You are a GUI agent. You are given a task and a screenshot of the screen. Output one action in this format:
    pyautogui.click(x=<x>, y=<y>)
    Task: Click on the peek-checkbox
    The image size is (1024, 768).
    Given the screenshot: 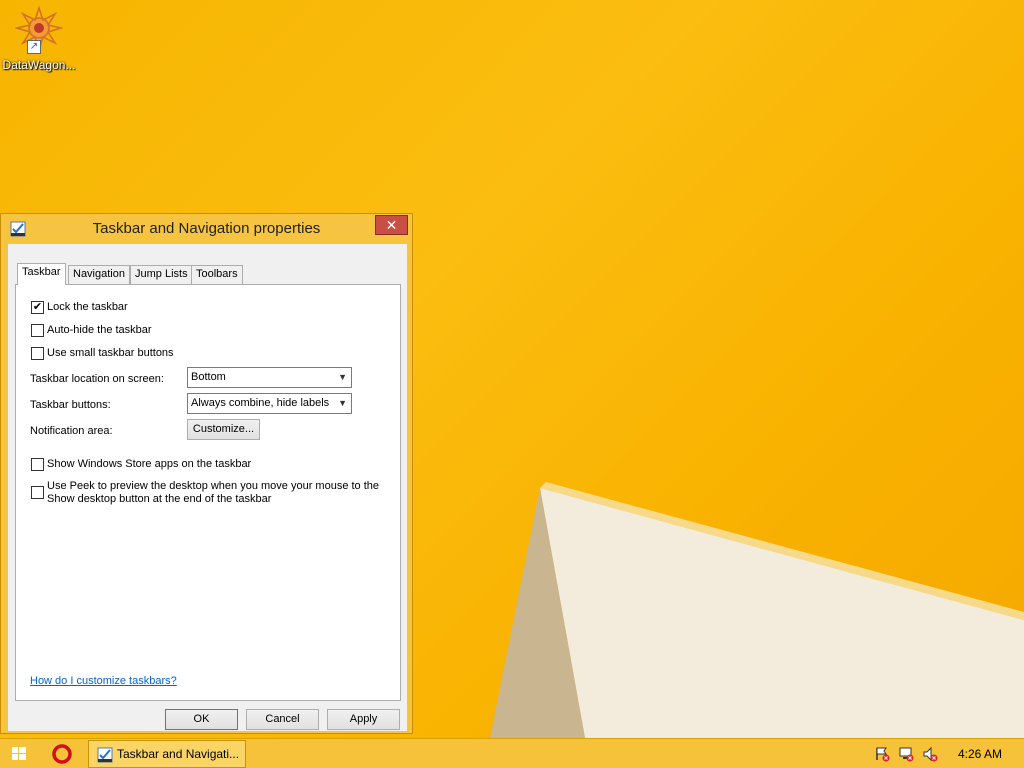 What is the action you would take?
    pyautogui.click(x=37, y=492)
    